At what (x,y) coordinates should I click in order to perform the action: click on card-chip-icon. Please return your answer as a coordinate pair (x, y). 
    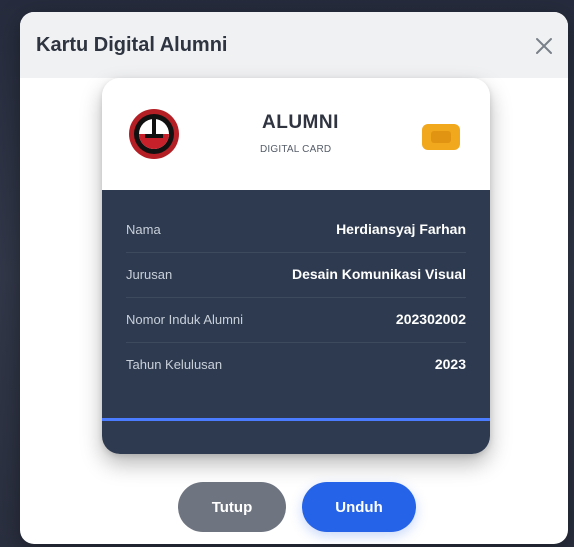
    Looking at the image, I should click on (441, 137).